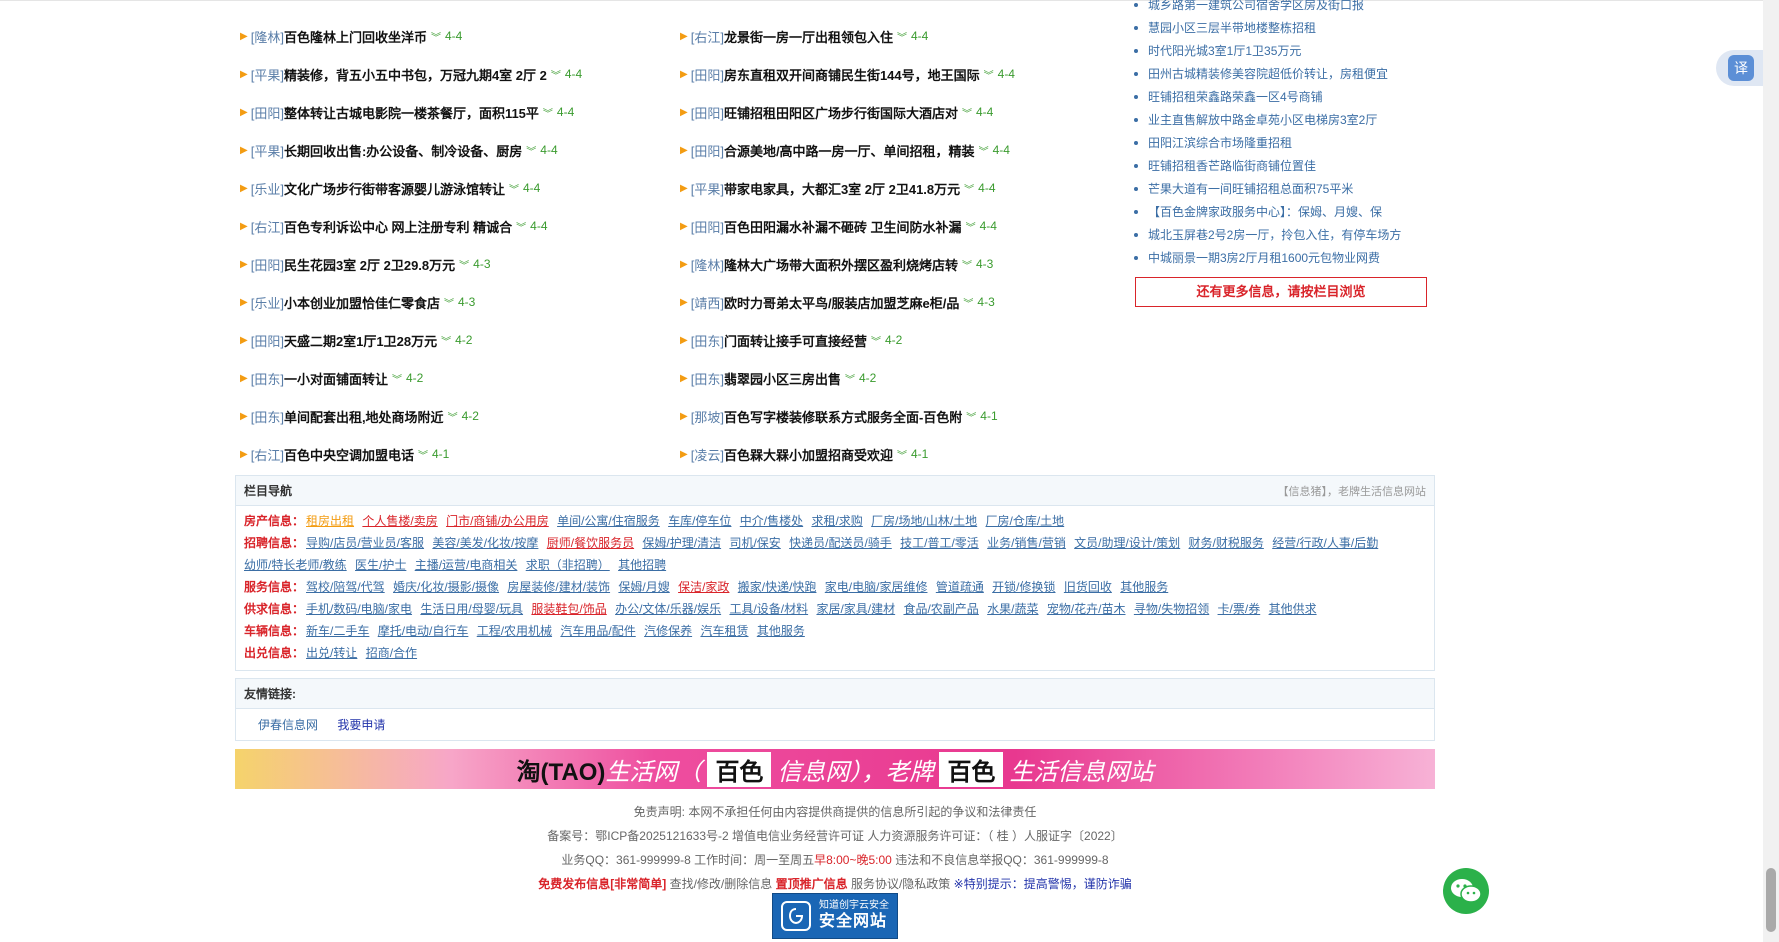  I want to click on sidebar-item-label: 城北玉屏巷2号2房一厅，拎包入住，有停车场方, so click(1274, 235).